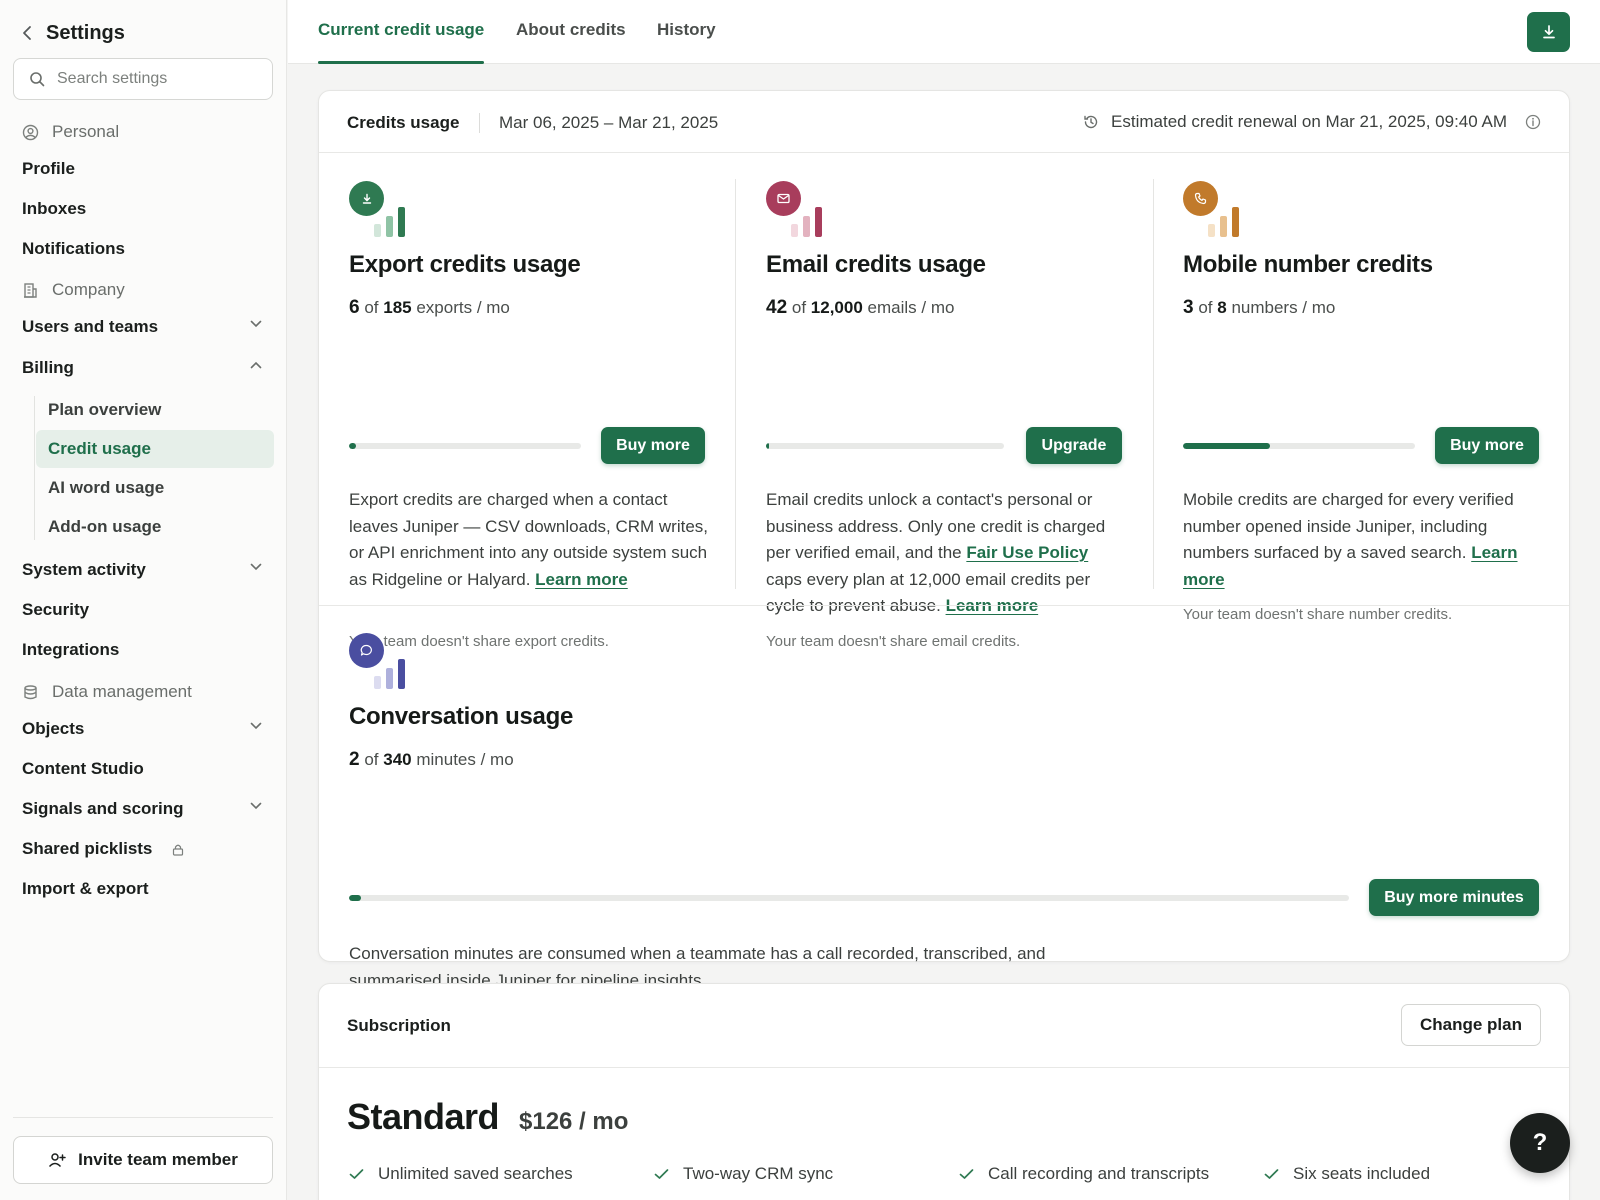 The image size is (1600, 1200). I want to click on conversation-unit: minutes / mo, so click(465, 759).